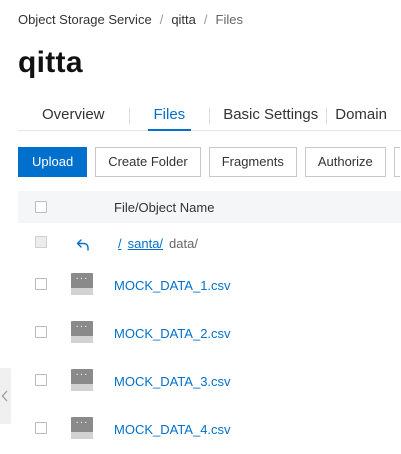 This screenshot has width=401, height=454. What do you see at coordinates (50, 62) in the screenshot?
I see `page-title: qitta` at bounding box center [50, 62].